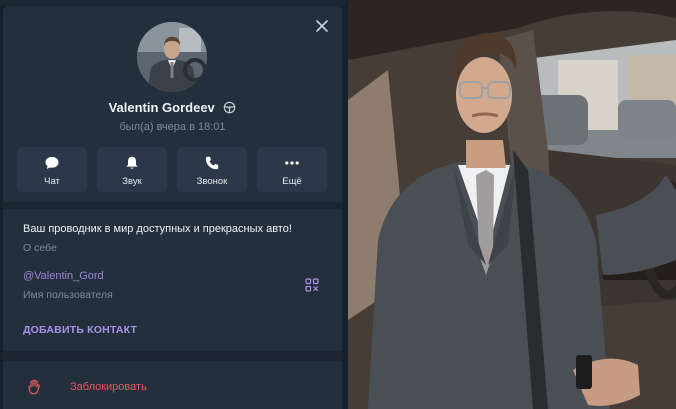 Image resolution: width=676 pixels, height=409 pixels. Describe the element at coordinates (161, 107) in the screenshot. I see `contact-name-text: Valentin Gordeev` at that location.